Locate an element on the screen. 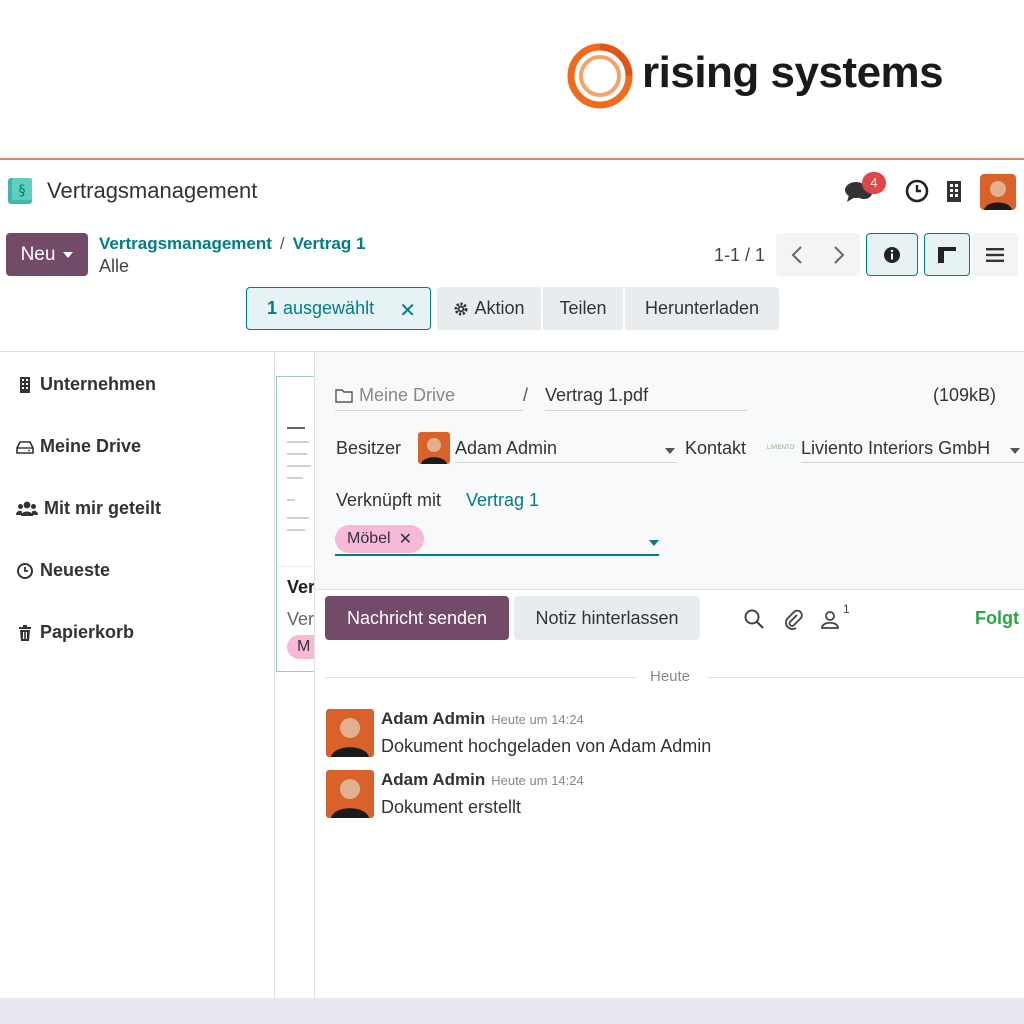 The image size is (1024, 1024). breadcrumb-vertrag: Vertrag 1 is located at coordinates (329, 243).